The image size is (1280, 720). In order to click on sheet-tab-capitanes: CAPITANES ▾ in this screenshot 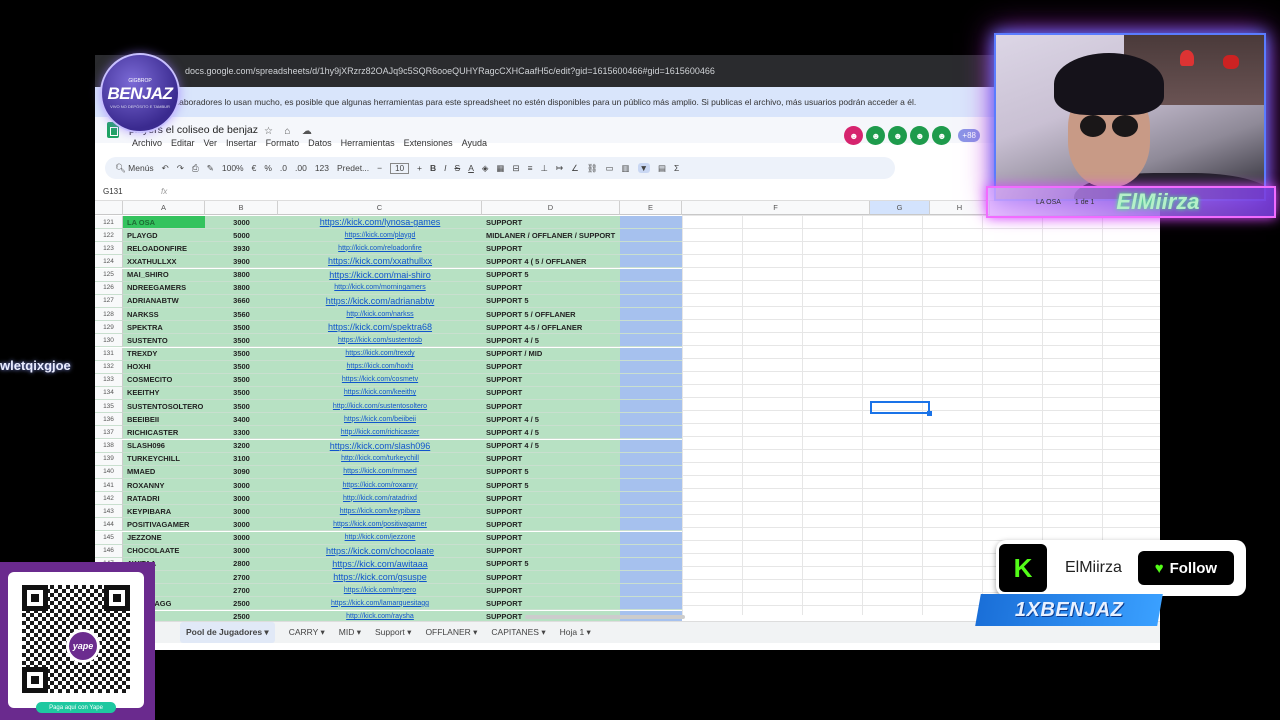, I will do `click(518, 632)`.